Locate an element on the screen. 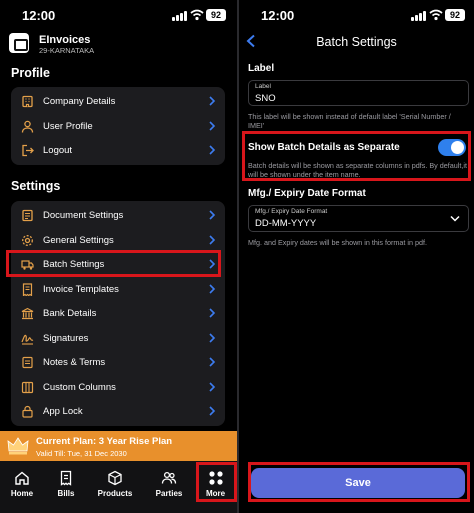 The image size is (474, 513). menu-item-signatures: Signatures is located at coordinates (118, 338).